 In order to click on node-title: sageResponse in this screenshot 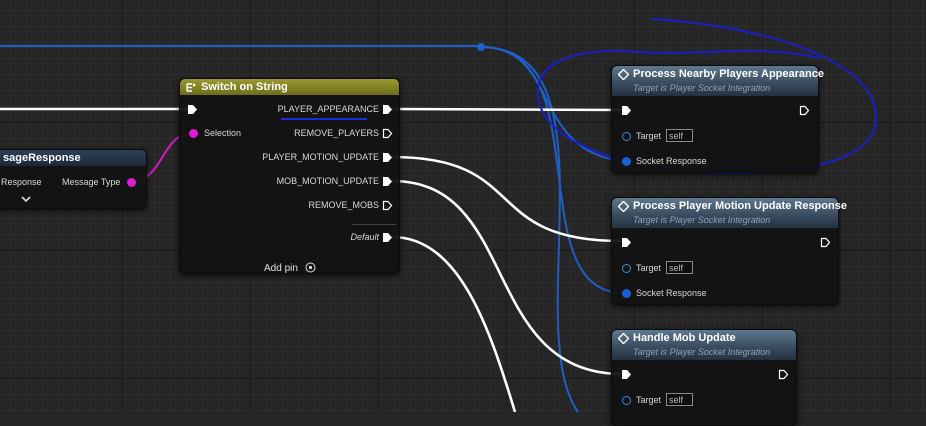, I will do `click(42, 158)`.